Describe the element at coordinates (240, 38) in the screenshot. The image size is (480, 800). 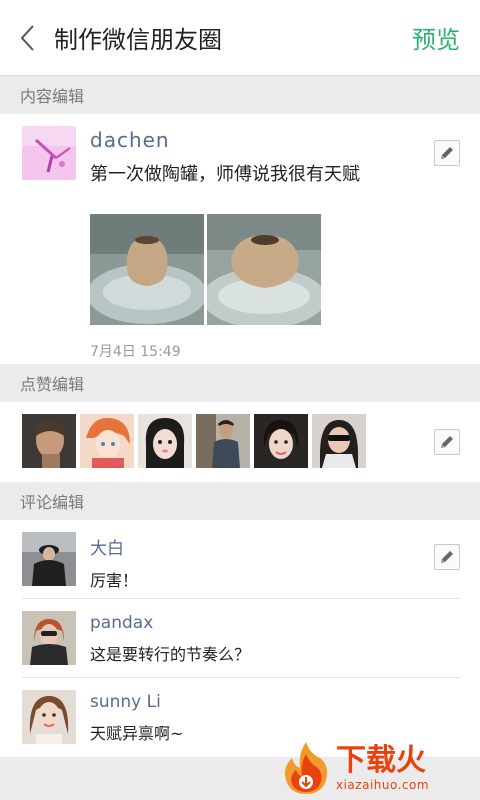
I see `top-bar: 制作微信朋友圈 预览` at that location.